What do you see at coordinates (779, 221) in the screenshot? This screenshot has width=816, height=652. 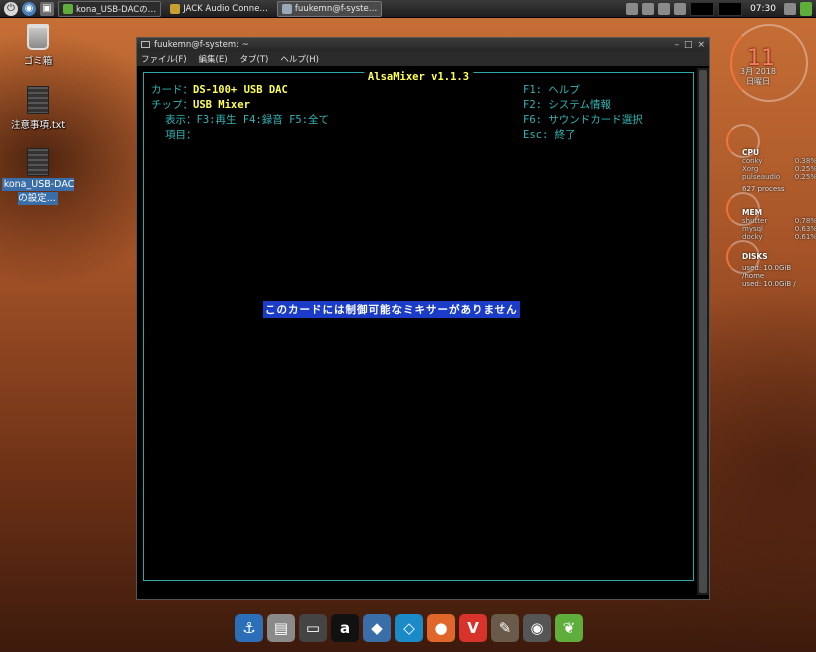 I see `process-row: shutter 0.78%` at bounding box center [779, 221].